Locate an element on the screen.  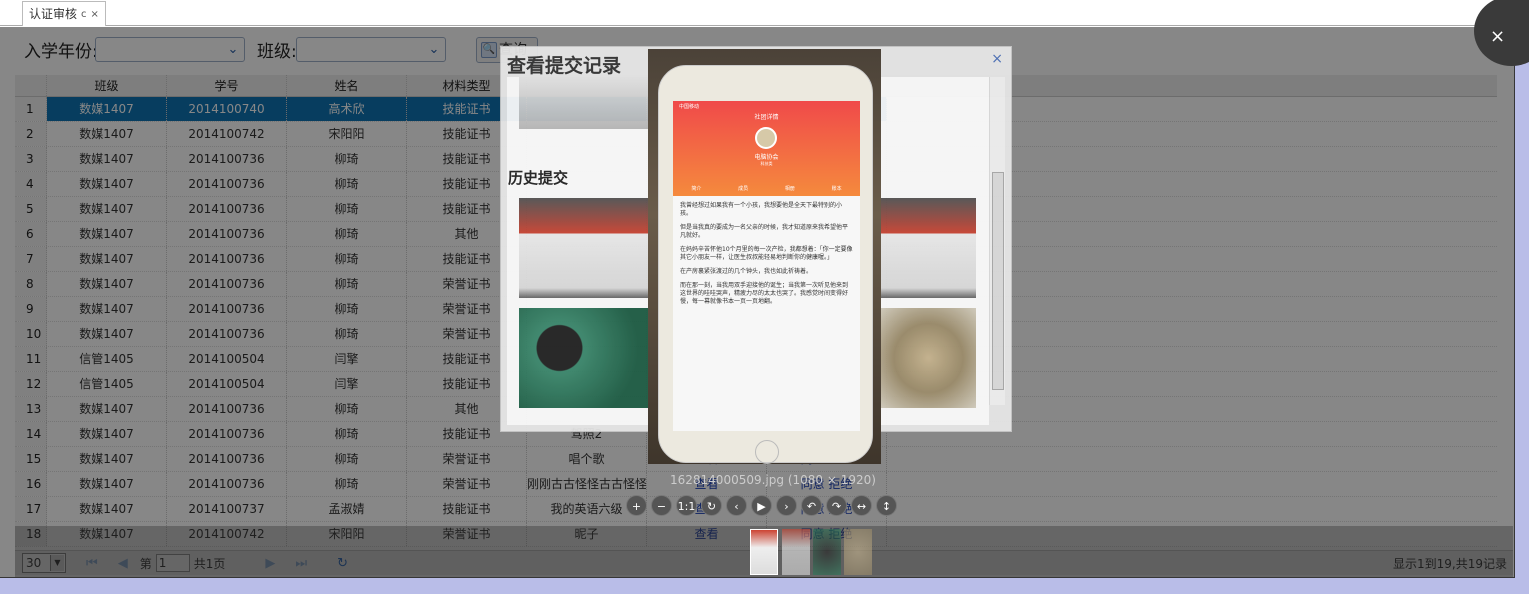
screen-tabs: 简介 成员 相册 账本 is located at coordinates (766, 188).